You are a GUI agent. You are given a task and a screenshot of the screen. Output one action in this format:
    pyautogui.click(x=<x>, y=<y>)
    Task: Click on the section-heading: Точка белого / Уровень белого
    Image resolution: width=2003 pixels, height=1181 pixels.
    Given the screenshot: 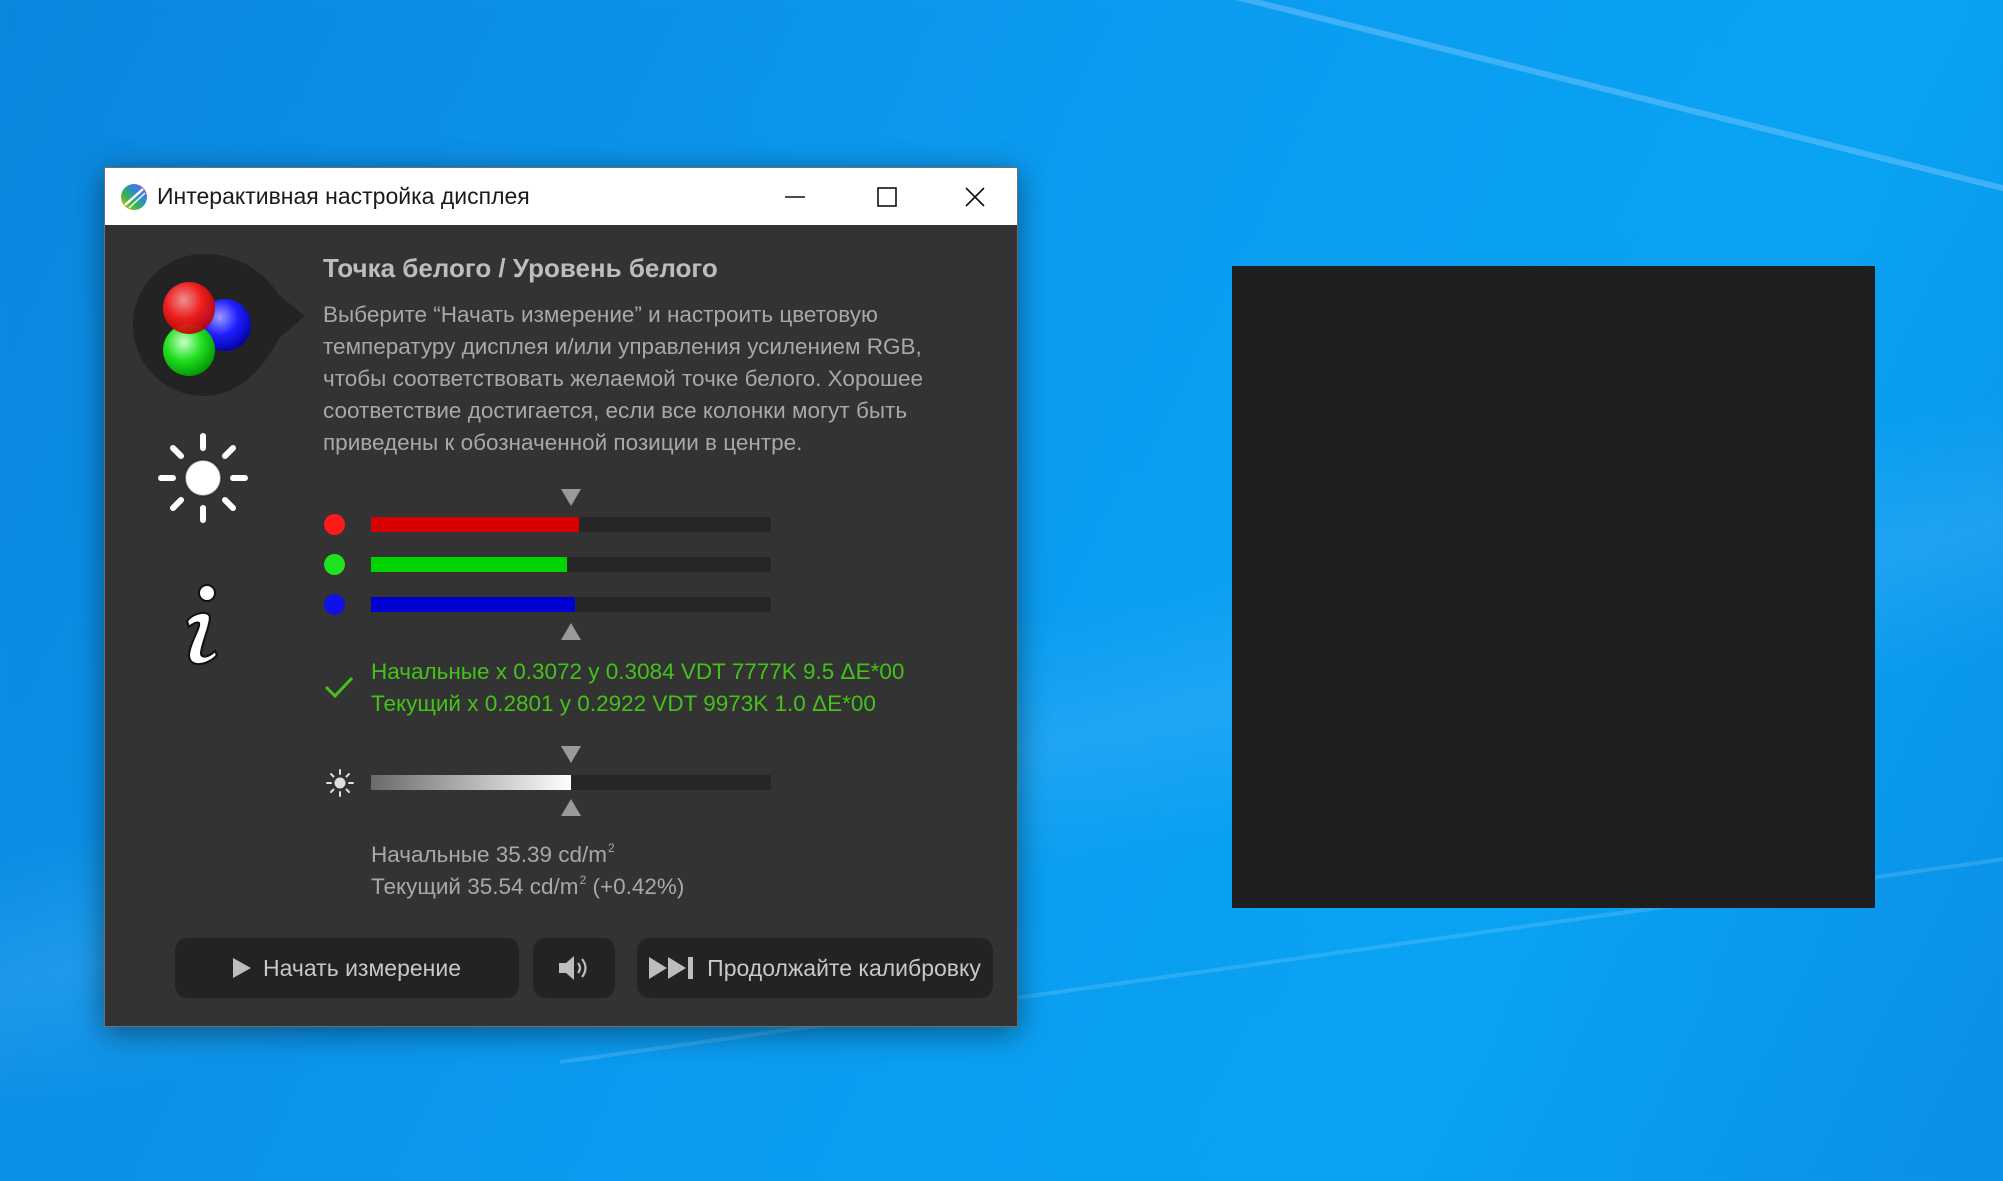 What is the action you would take?
    pyautogui.click(x=520, y=268)
    